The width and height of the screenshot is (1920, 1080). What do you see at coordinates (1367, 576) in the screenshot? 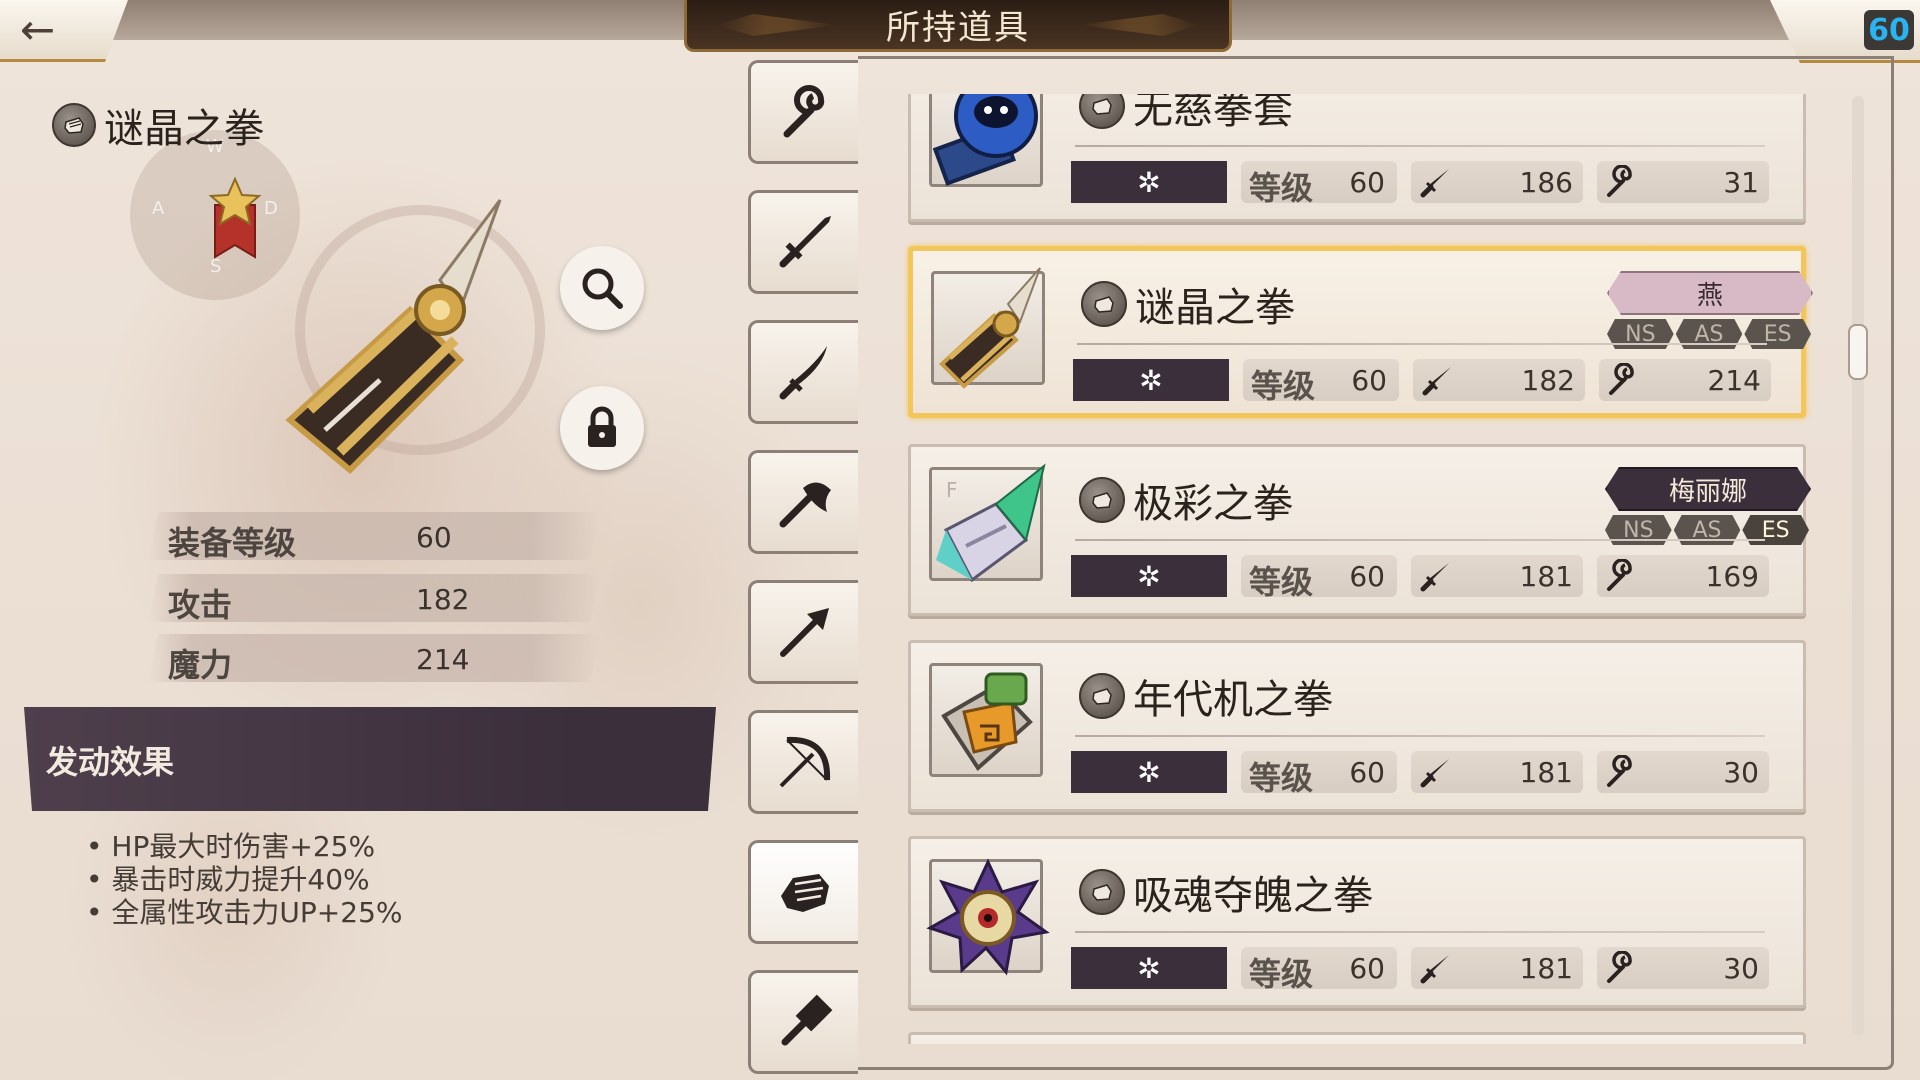
I see `level-value: 60` at bounding box center [1367, 576].